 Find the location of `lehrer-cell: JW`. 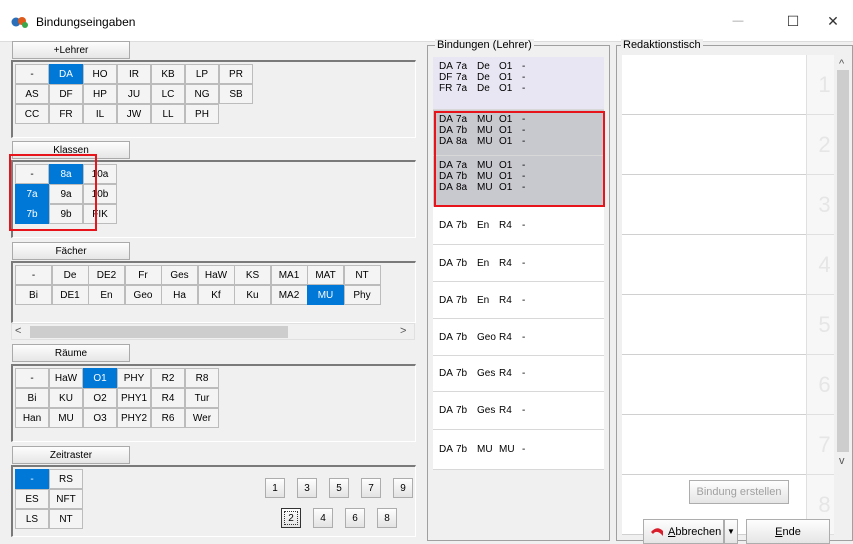

lehrer-cell: JW is located at coordinates (134, 114).